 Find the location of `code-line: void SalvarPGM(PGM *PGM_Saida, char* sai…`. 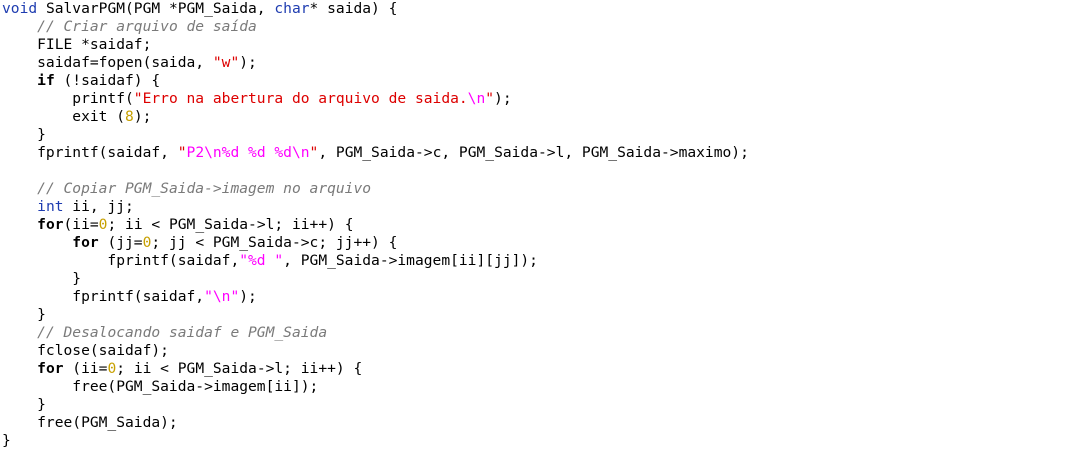

code-line: void SalvarPGM(PGM *PGM_Saida, char* sai… is located at coordinates (375, 9).